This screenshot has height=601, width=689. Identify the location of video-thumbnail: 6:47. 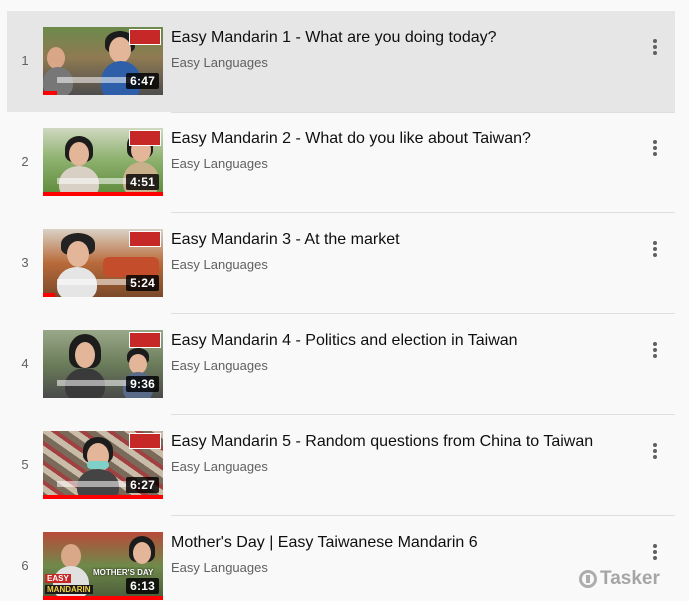
(103, 61).